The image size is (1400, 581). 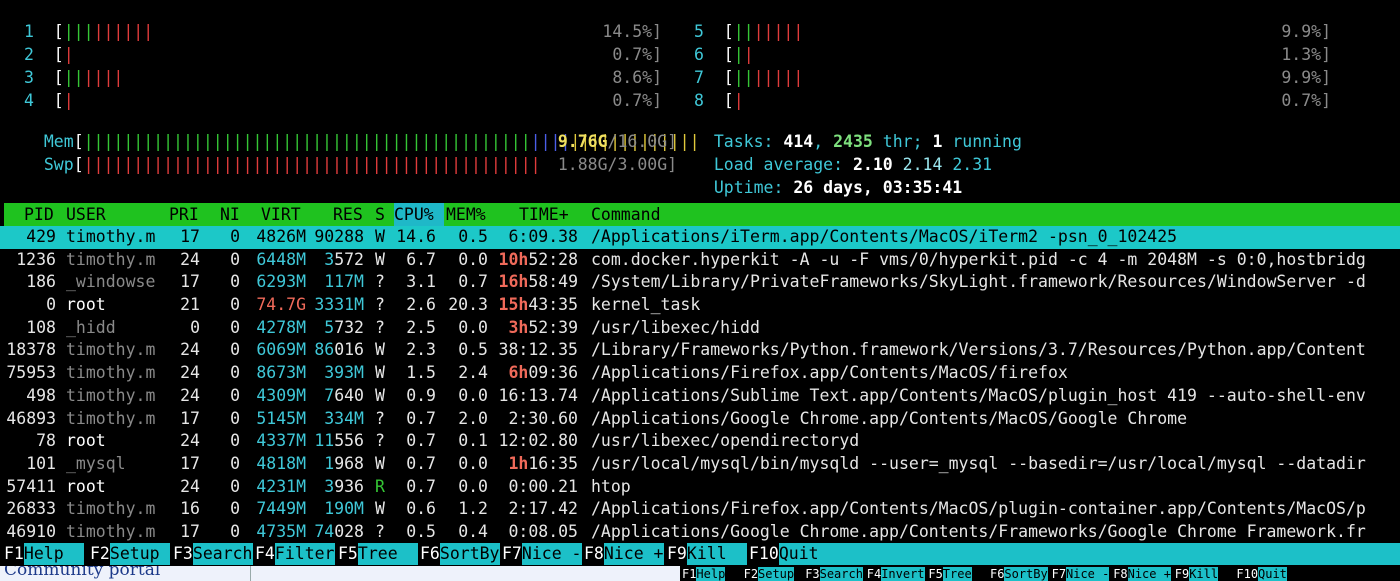 I want to click on fkey2-f1: F1, so click(x=689, y=574).